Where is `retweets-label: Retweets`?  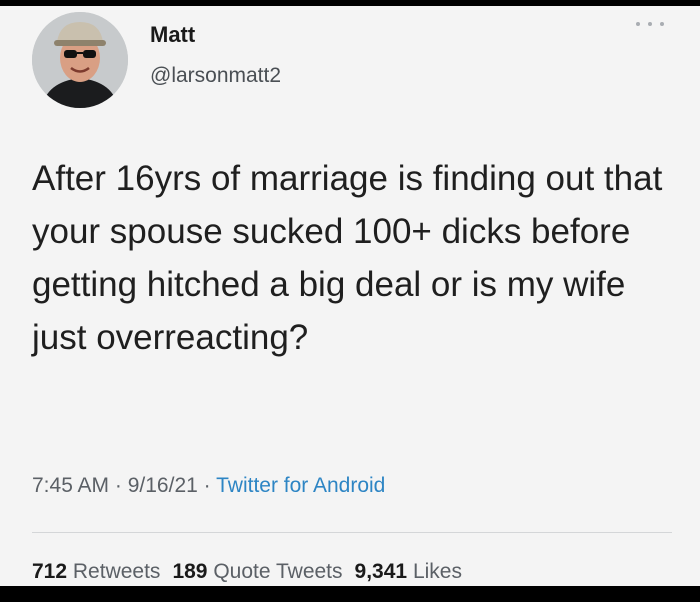 retweets-label: Retweets is located at coordinates (116, 571).